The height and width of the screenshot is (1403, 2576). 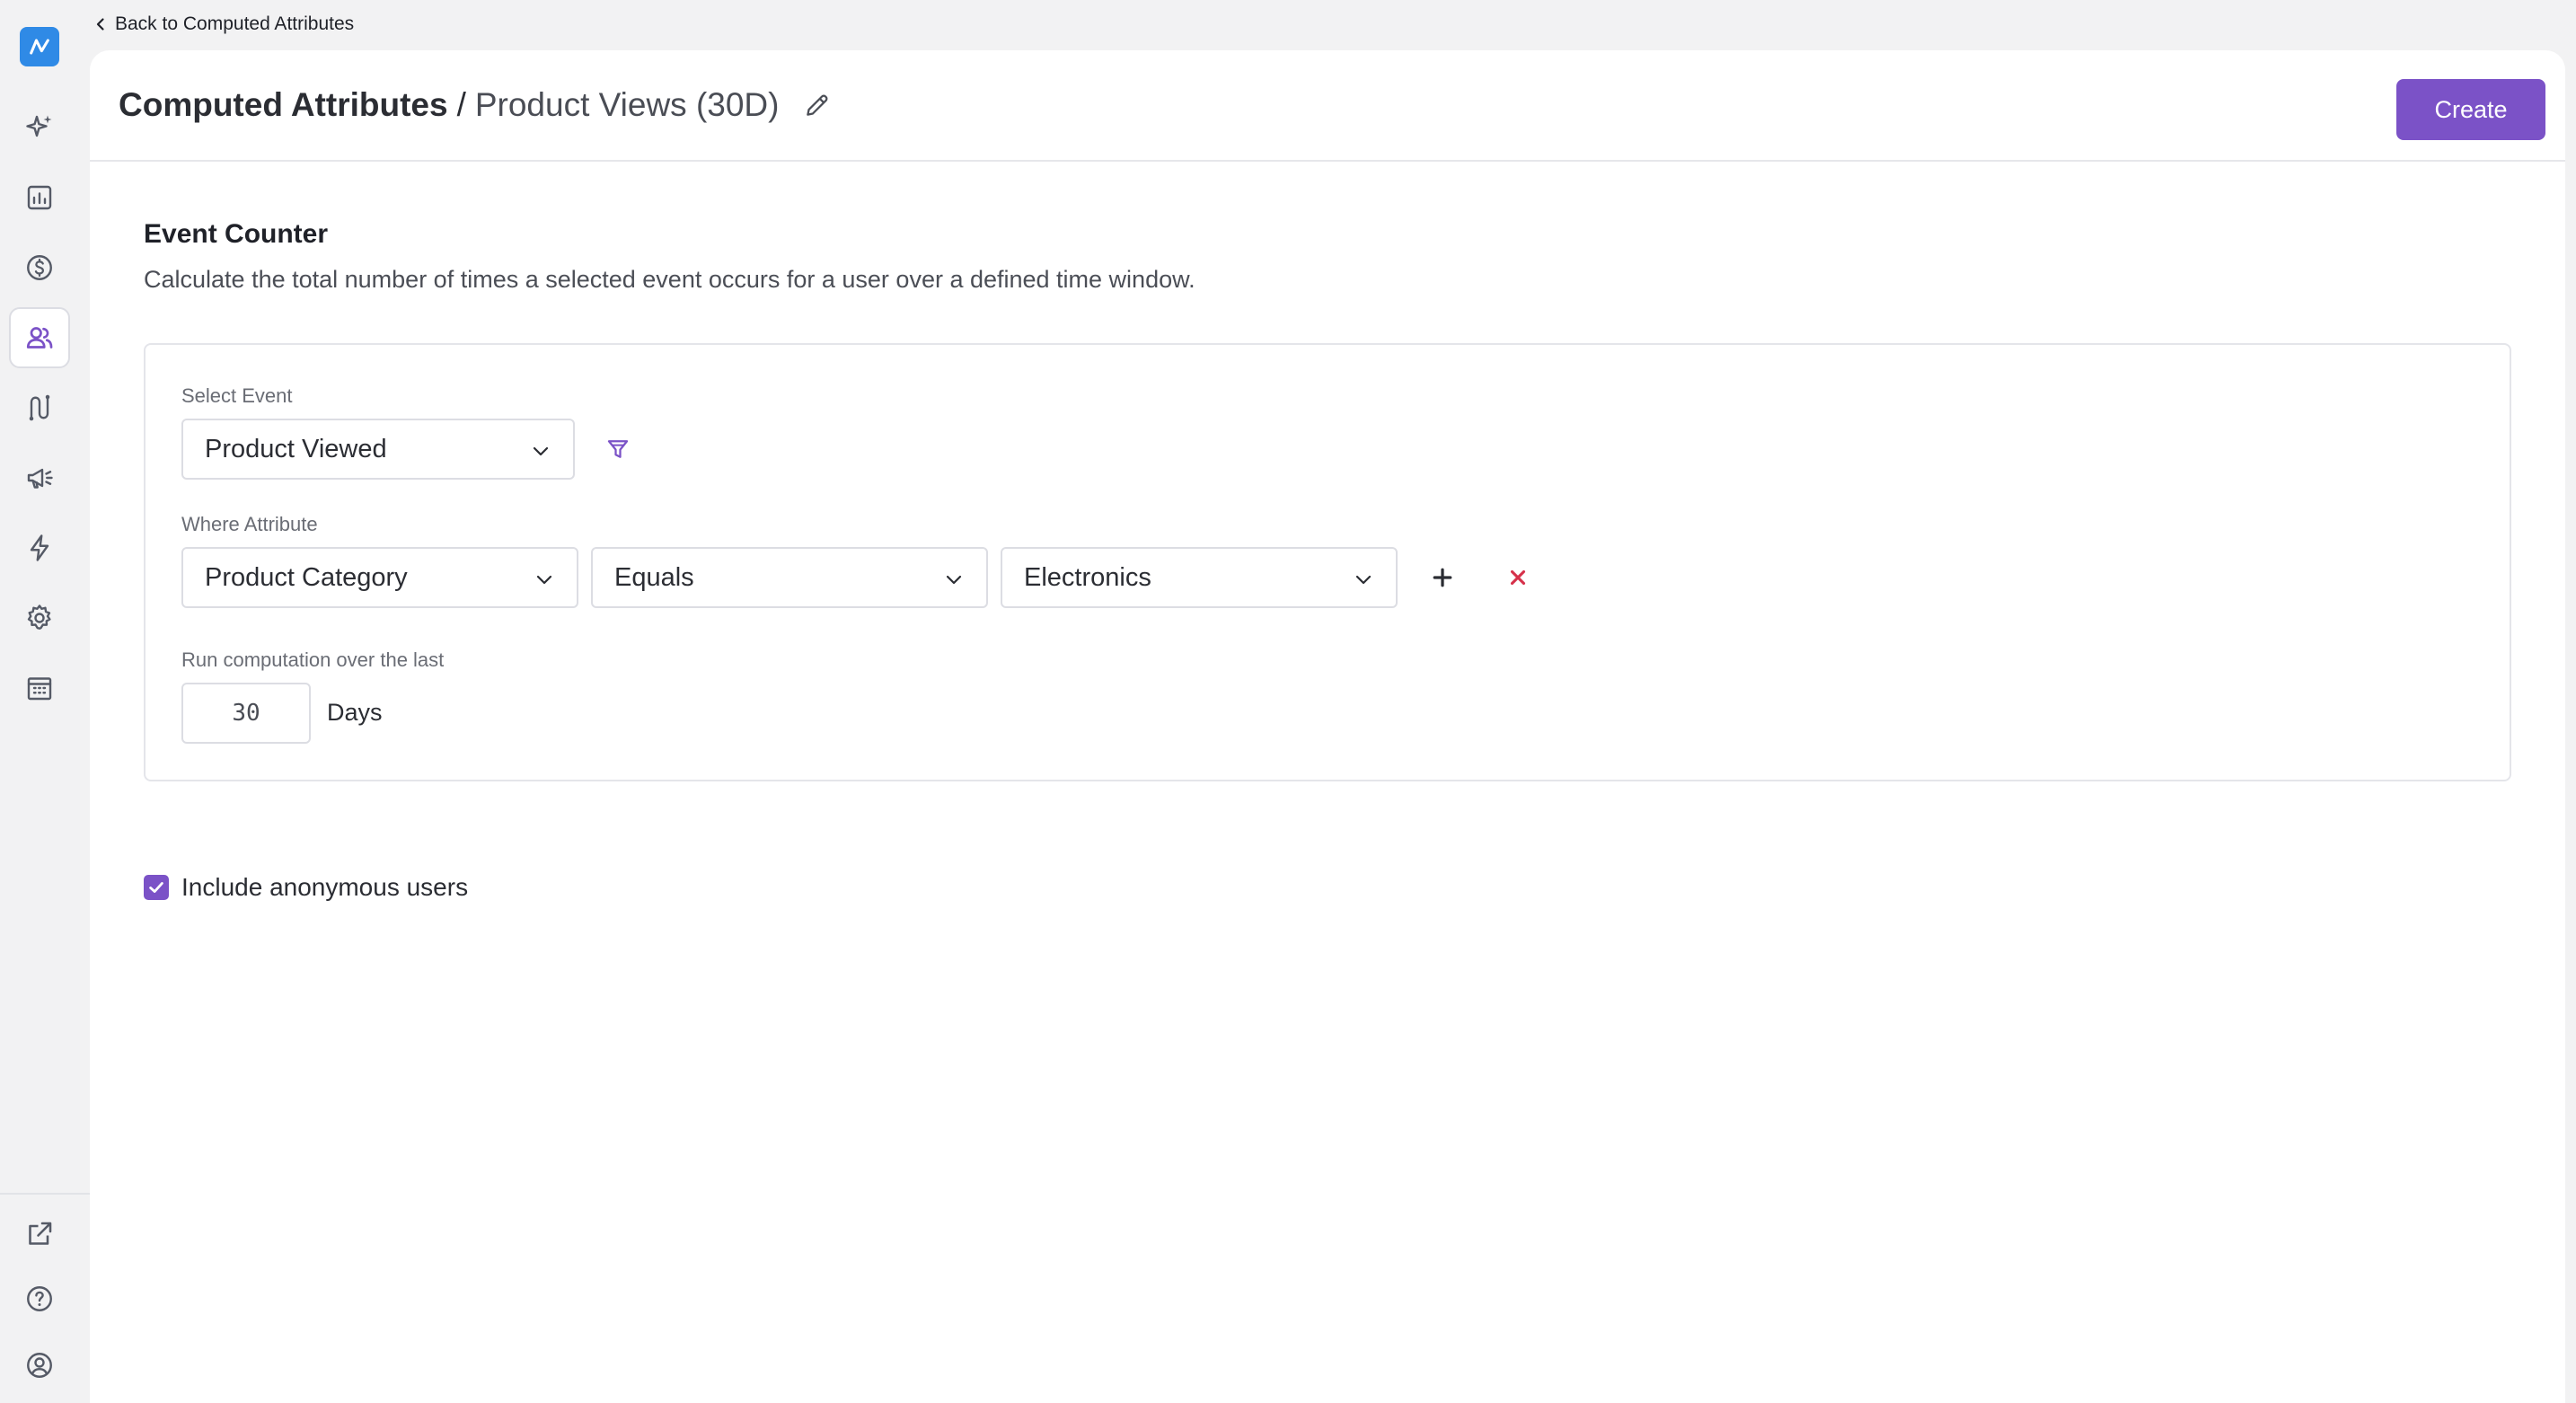 I want to click on value-select: Electronics, so click(x=1199, y=577).